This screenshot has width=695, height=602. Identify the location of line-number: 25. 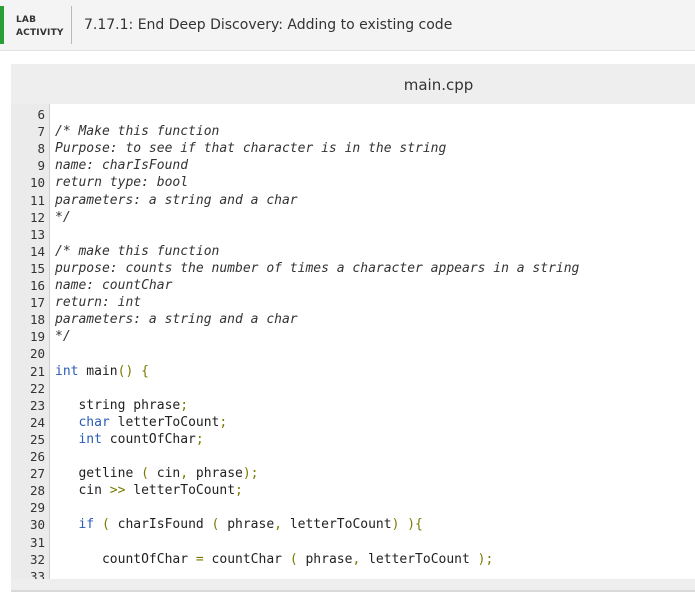
(37, 439).